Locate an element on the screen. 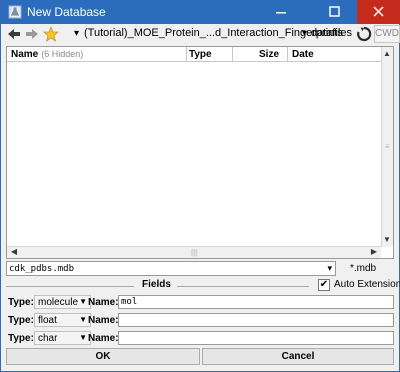 Image resolution: width=400 pixels, height=372 pixels. scroll-grip: ≡ is located at coordinates (387, 147).